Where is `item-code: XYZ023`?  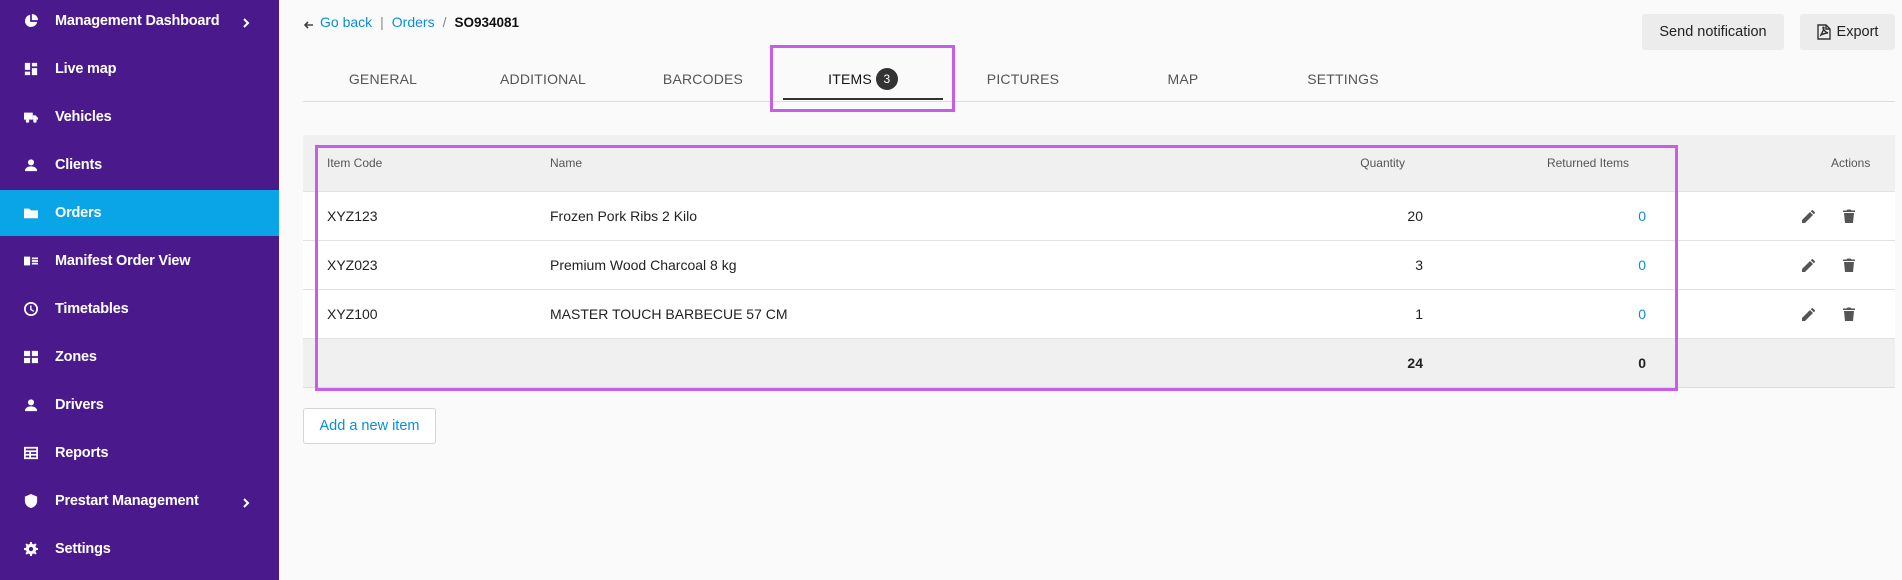 item-code: XYZ023 is located at coordinates (352, 265).